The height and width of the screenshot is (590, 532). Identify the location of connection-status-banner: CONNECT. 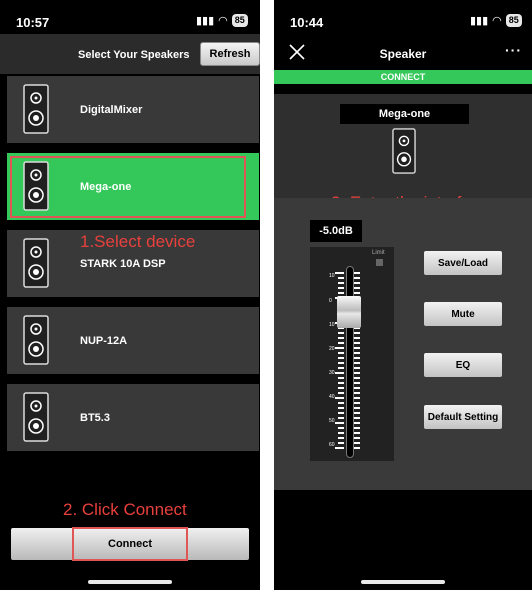
(403, 77).